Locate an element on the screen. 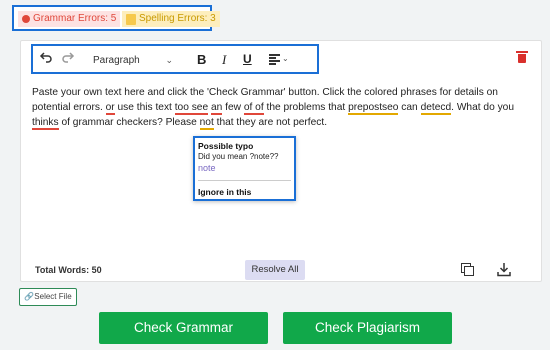 The image size is (550, 350). copy-icon is located at coordinates (468, 270).